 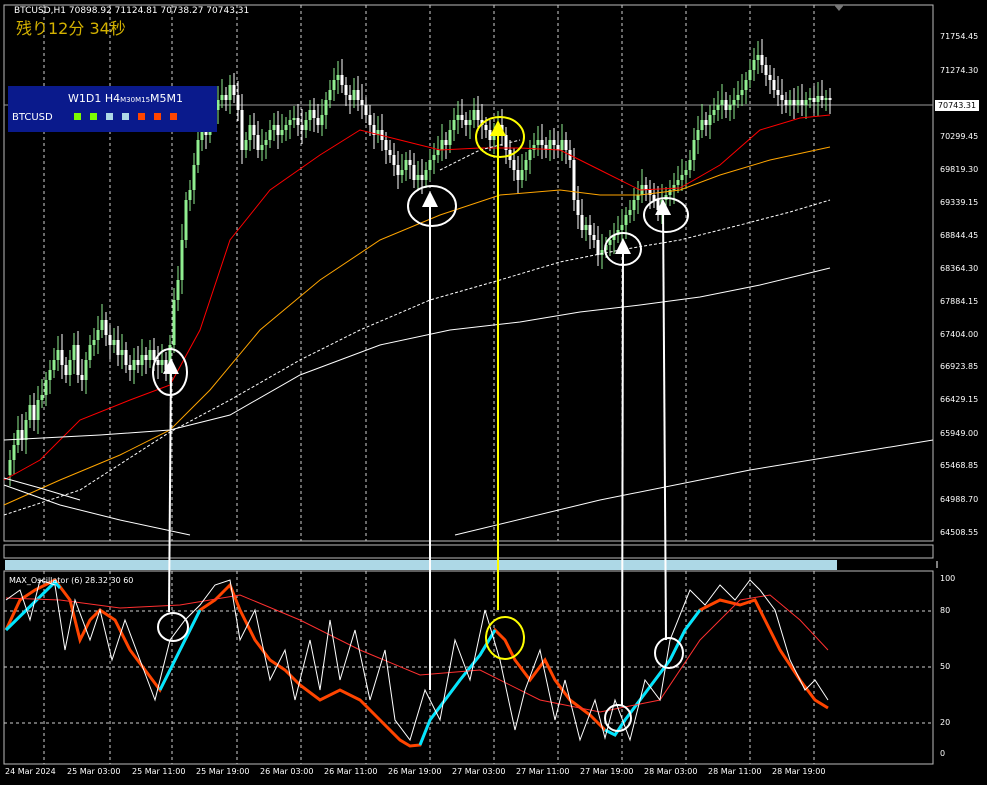 What do you see at coordinates (417, 653) in the screenshot?
I see `oscillator-signal-line` at bounding box center [417, 653].